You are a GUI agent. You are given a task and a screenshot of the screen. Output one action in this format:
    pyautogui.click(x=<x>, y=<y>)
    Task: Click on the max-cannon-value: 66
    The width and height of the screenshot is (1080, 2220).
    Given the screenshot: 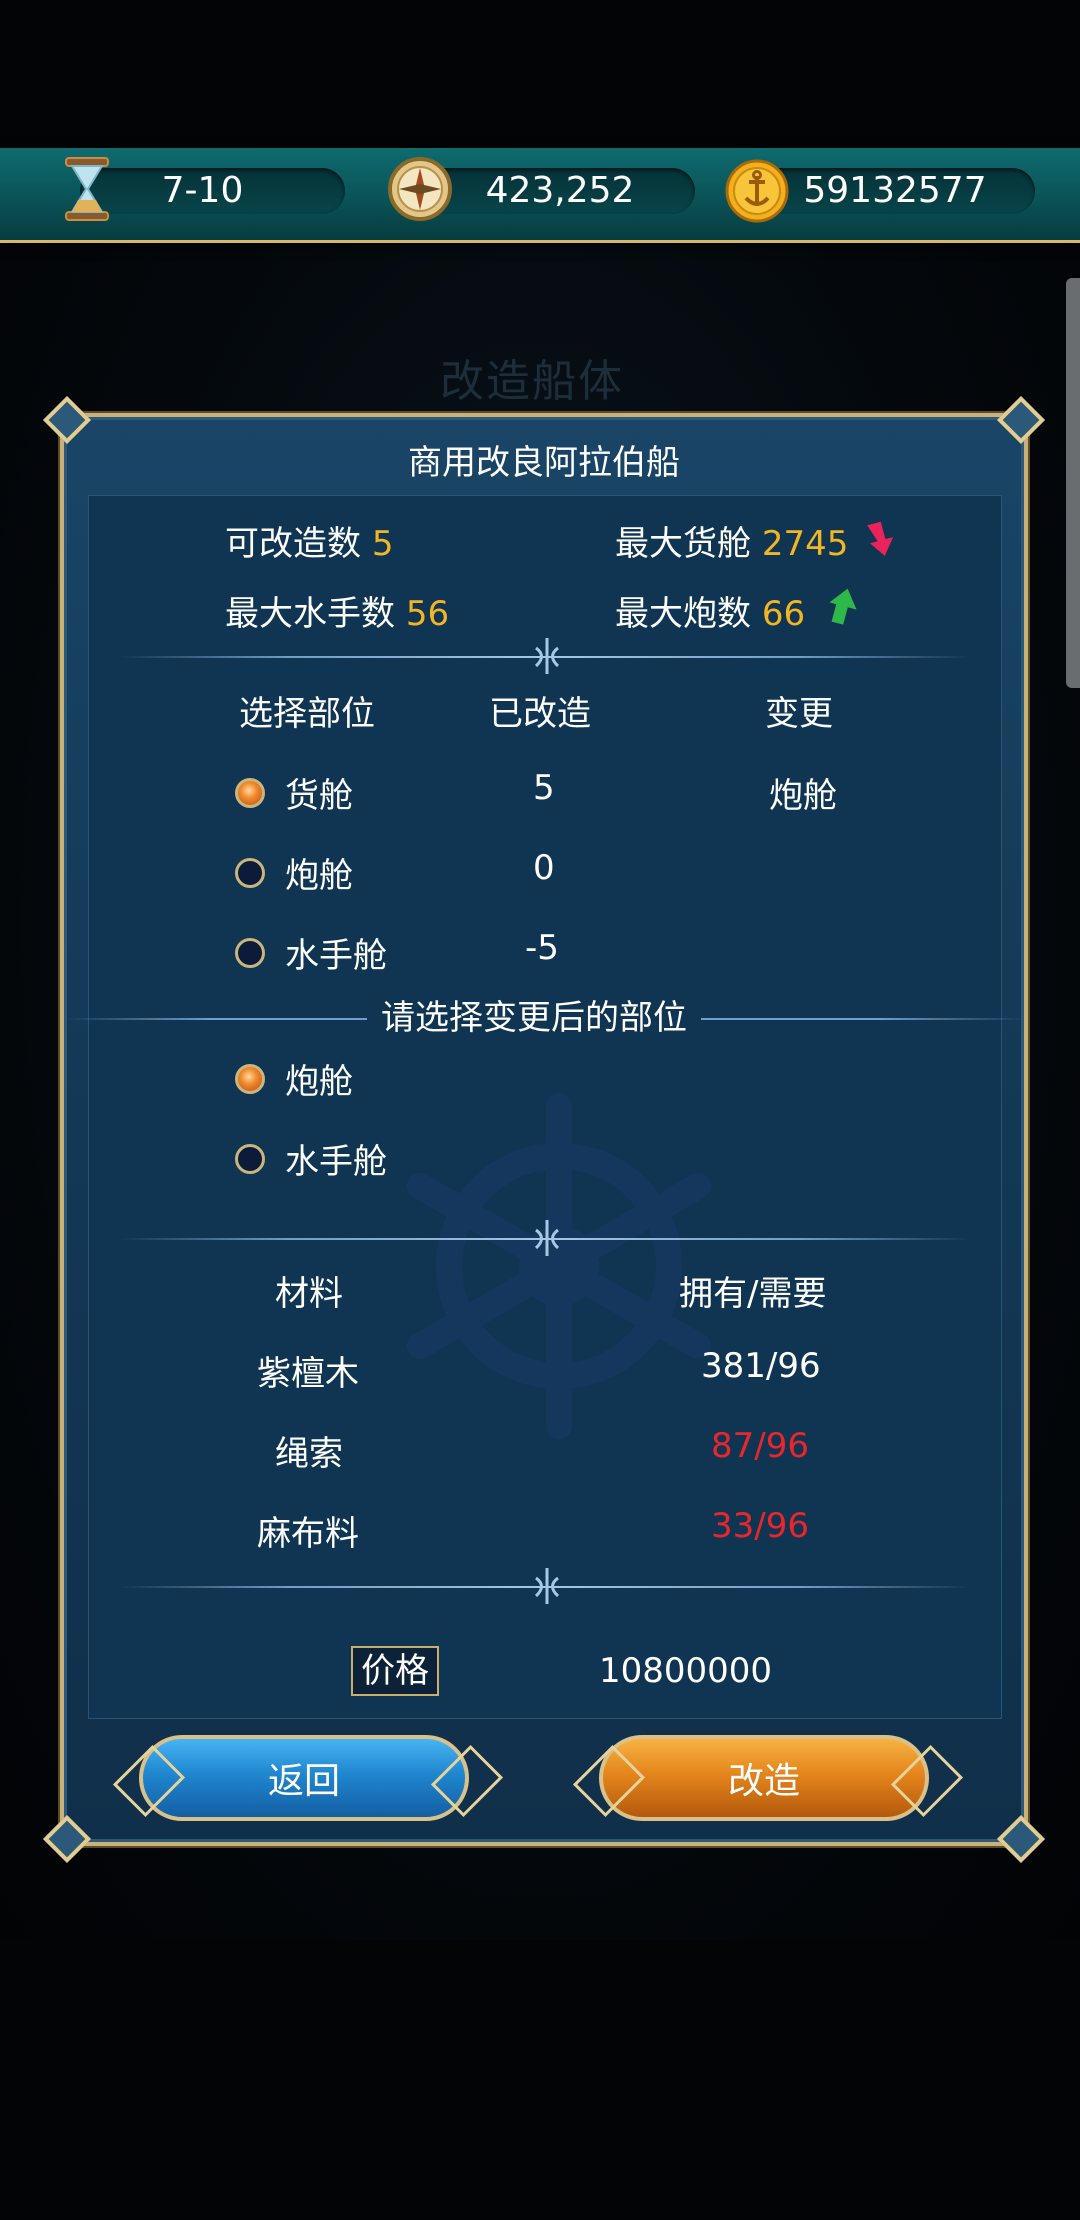 What is the action you would take?
    pyautogui.click(x=783, y=614)
    